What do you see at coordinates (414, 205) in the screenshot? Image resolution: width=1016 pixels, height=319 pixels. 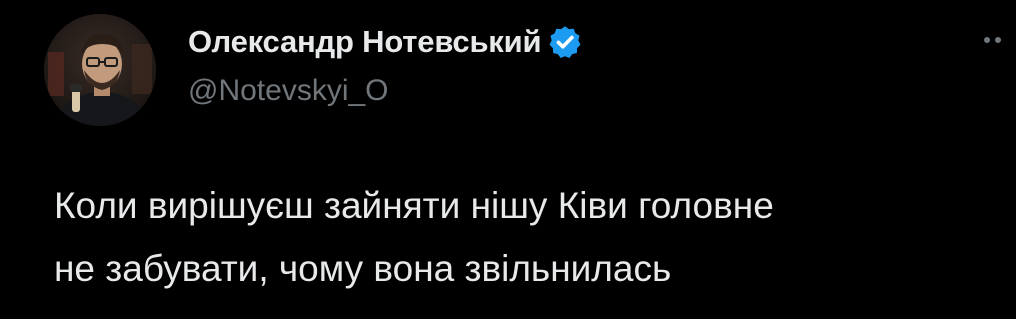 I see `tweet-text-line: Коли вирішуєш зайняти нішу Ківи головне` at bounding box center [414, 205].